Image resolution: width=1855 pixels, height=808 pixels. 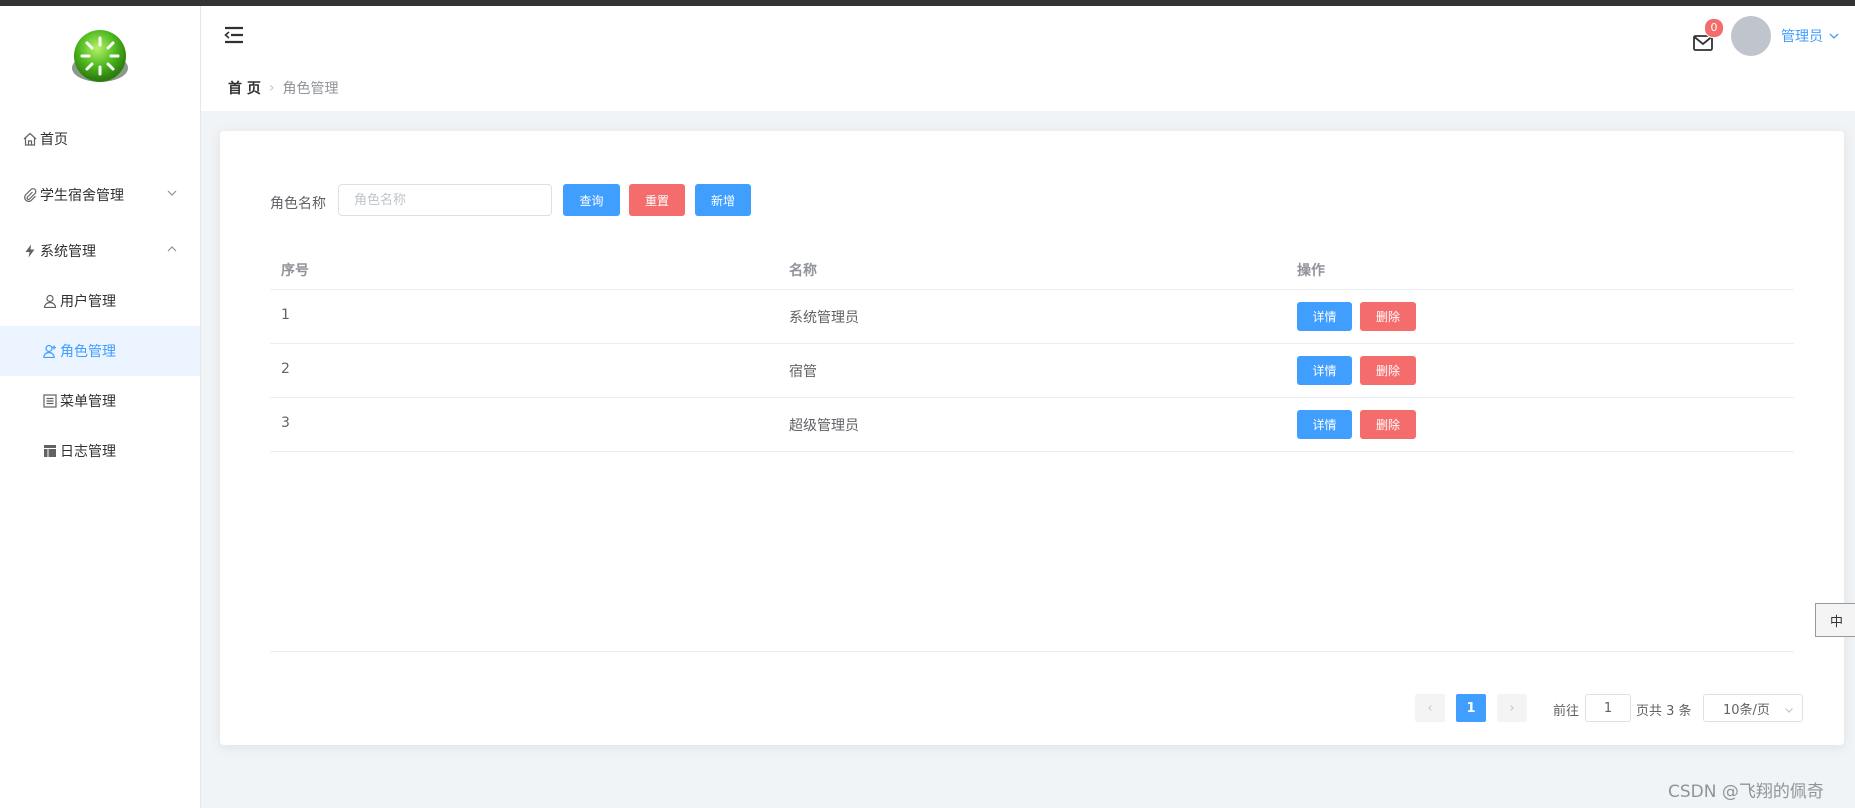 I want to click on home-icon, so click(x=30, y=139).